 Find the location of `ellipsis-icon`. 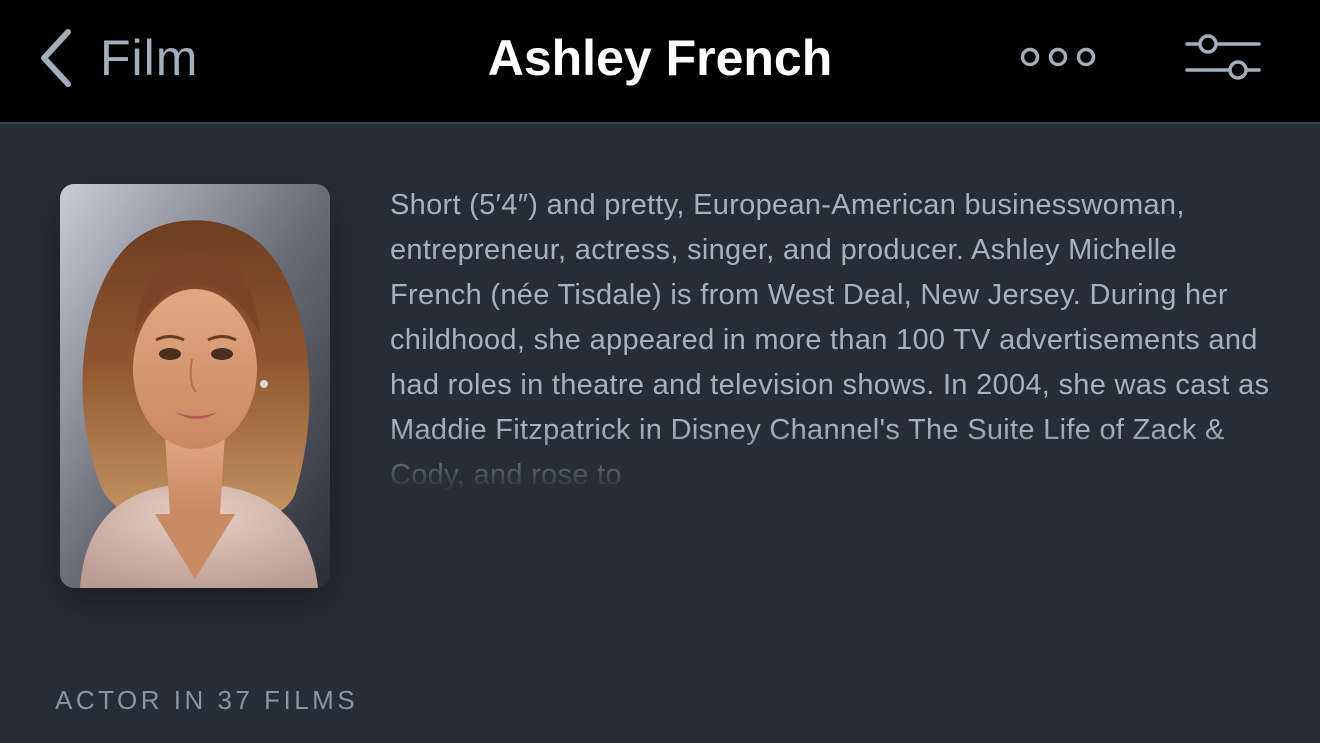

ellipsis-icon is located at coordinates (1058, 57).